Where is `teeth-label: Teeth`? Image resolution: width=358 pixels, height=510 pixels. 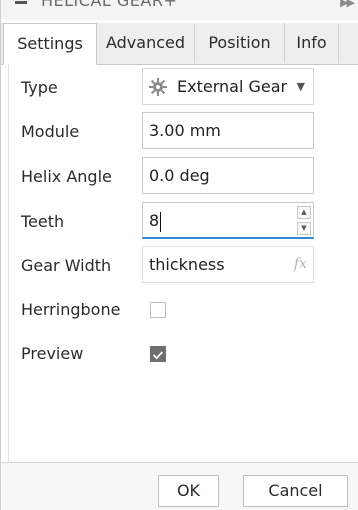
teeth-label: Teeth is located at coordinates (43, 221).